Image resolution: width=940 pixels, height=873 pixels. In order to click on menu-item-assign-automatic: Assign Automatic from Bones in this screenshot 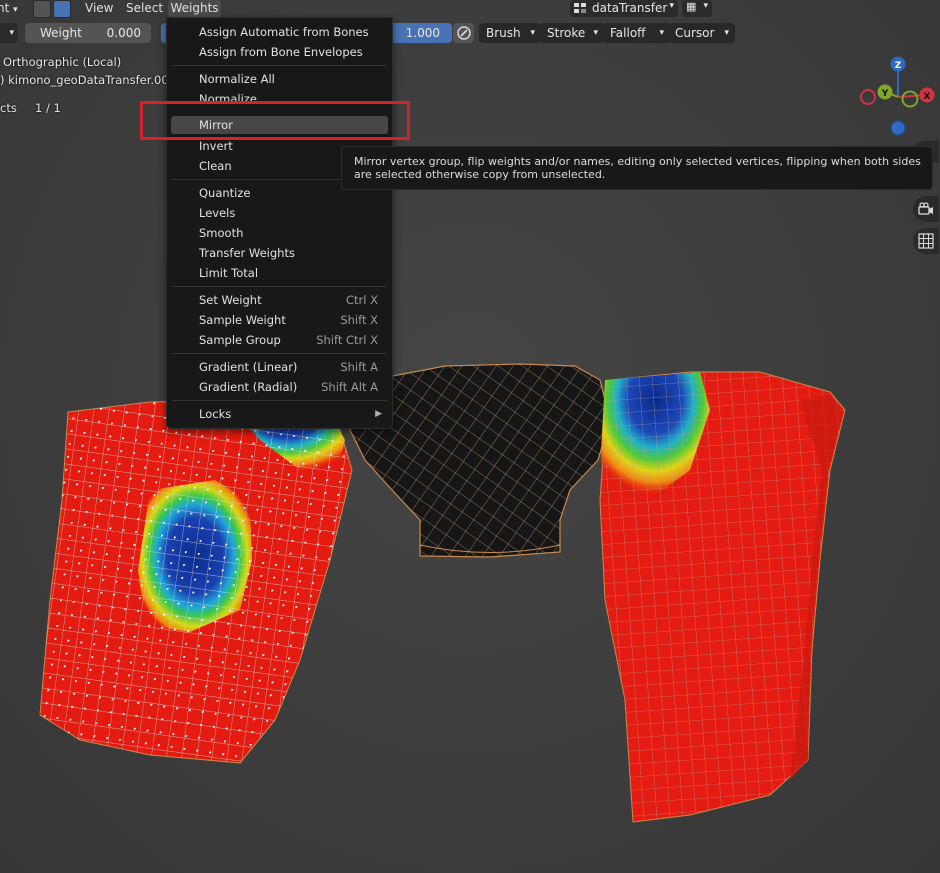, I will do `click(279, 32)`.